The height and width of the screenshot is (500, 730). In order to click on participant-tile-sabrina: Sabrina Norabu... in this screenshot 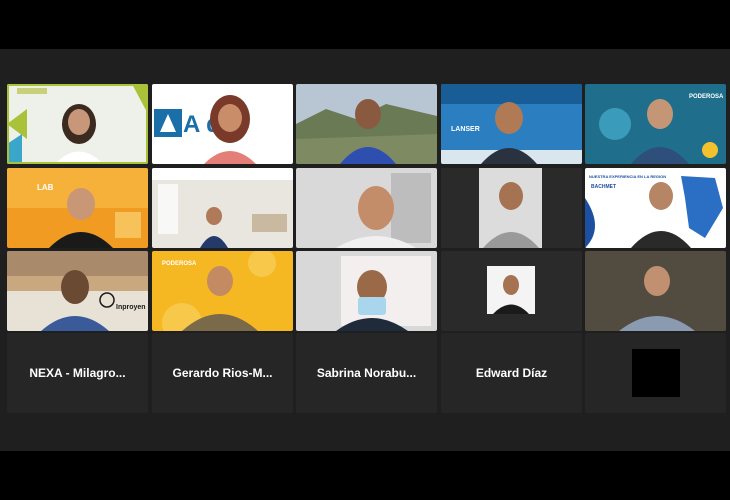, I will do `click(366, 373)`.